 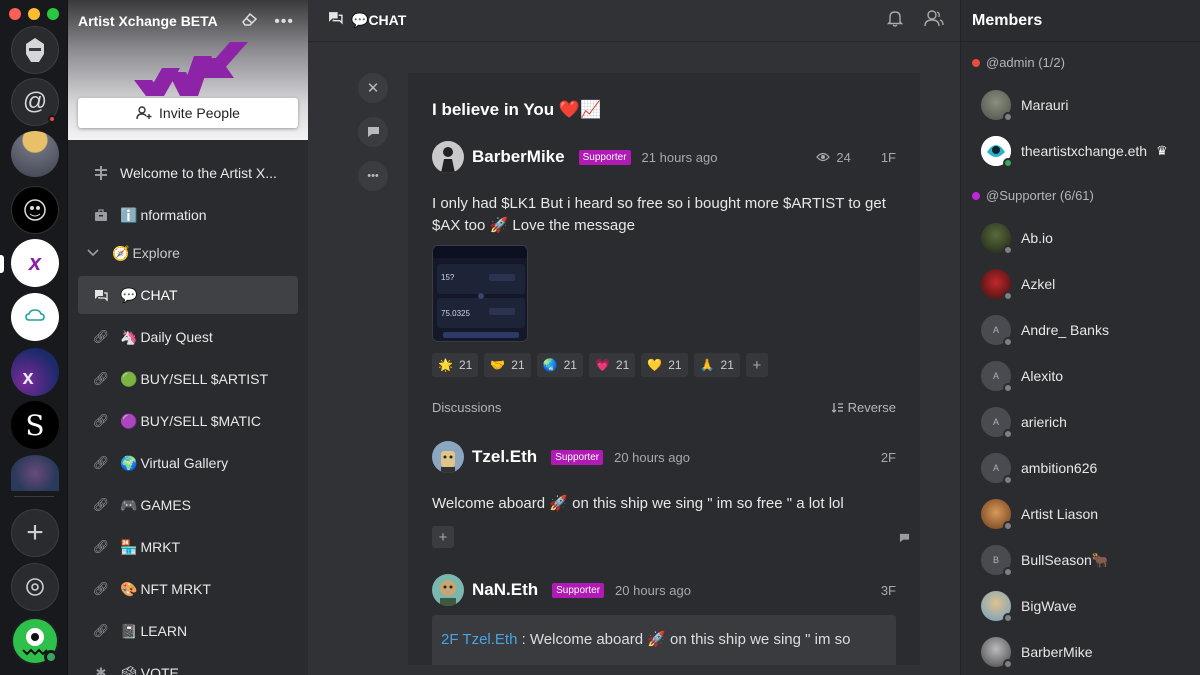 What do you see at coordinates (559, 365) in the screenshot?
I see `reaction-chip: 🌏 21` at bounding box center [559, 365].